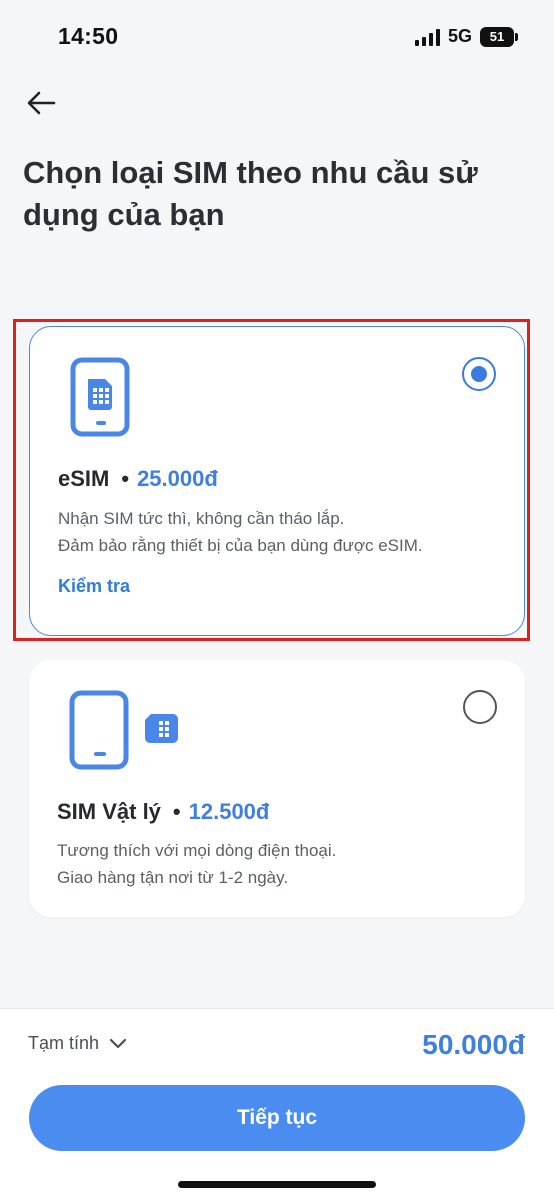 The image size is (554, 1200). I want to click on chevron-down-icon, so click(118, 1043).